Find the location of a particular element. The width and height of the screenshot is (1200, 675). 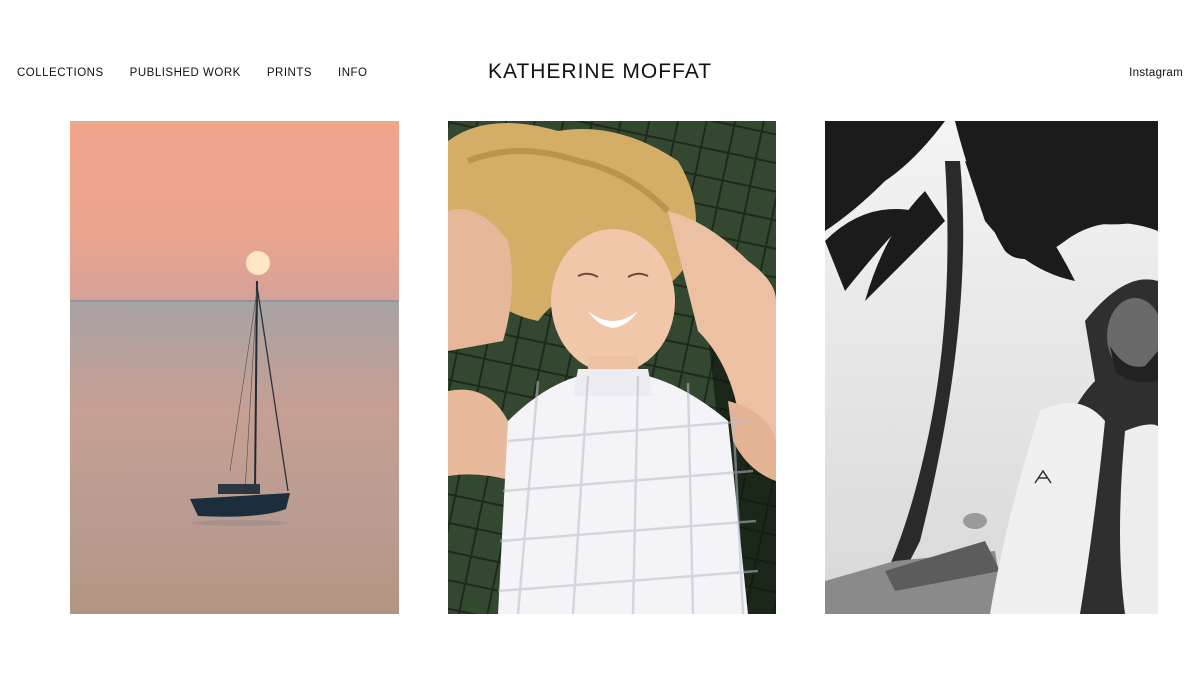

site-title: KATHERINE MOFFAT is located at coordinates (600, 72).